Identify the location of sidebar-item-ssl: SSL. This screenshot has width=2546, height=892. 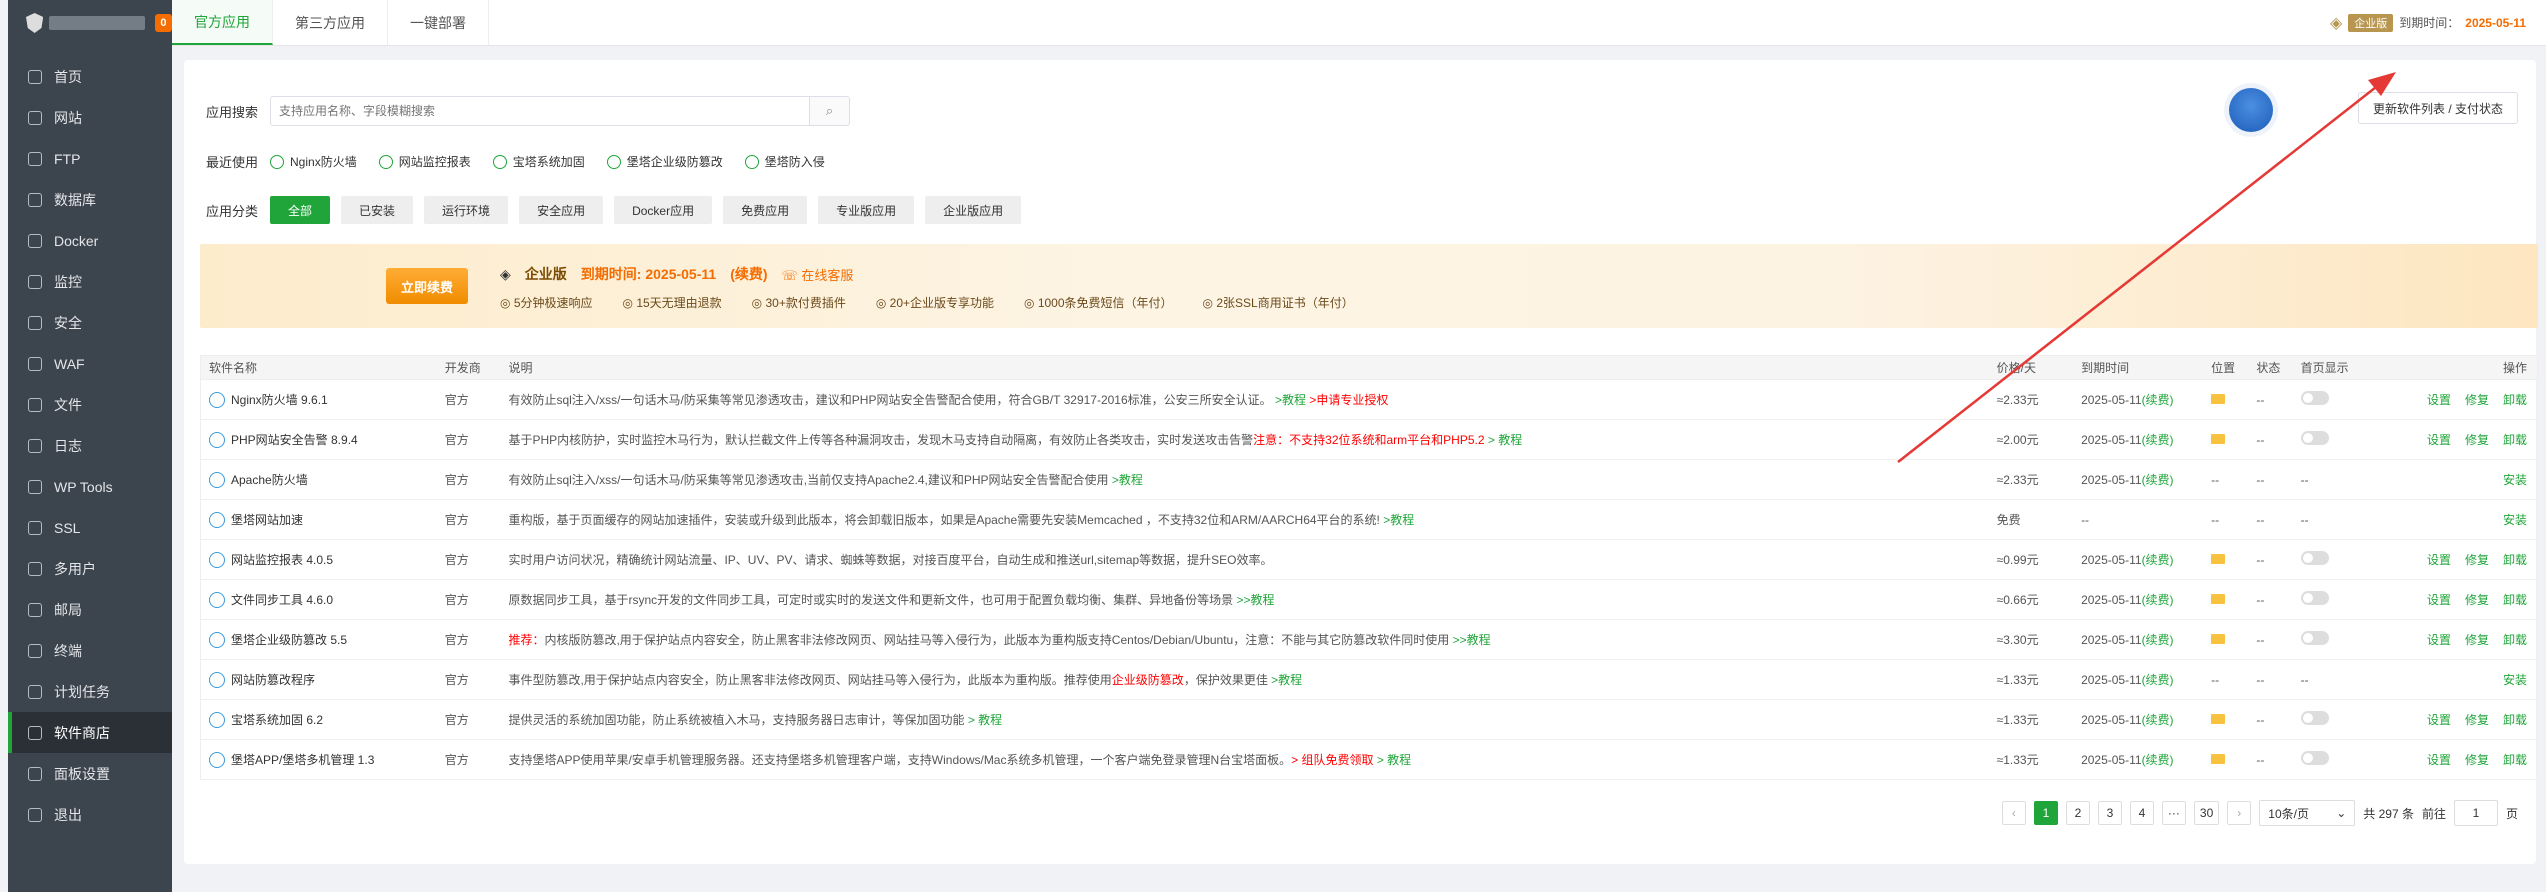
(90, 527).